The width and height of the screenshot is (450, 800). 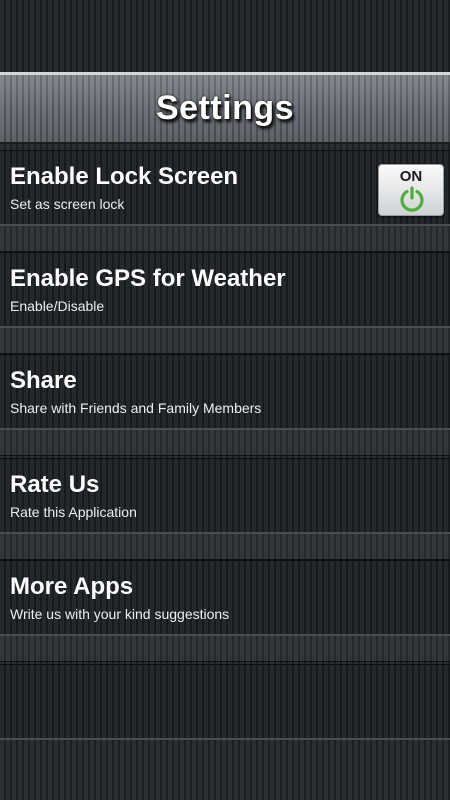 I want to click on setting-enable-gps: Enable GPS for Weather Enable/Disable, so click(x=225, y=290).